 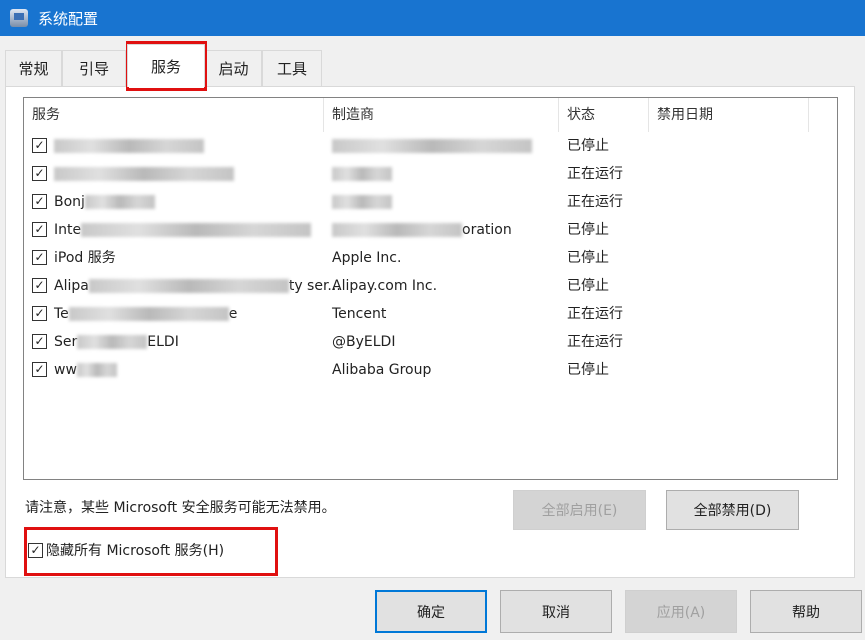 I want to click on column-header-vendor: 制造商, so click(x=441, y=115).